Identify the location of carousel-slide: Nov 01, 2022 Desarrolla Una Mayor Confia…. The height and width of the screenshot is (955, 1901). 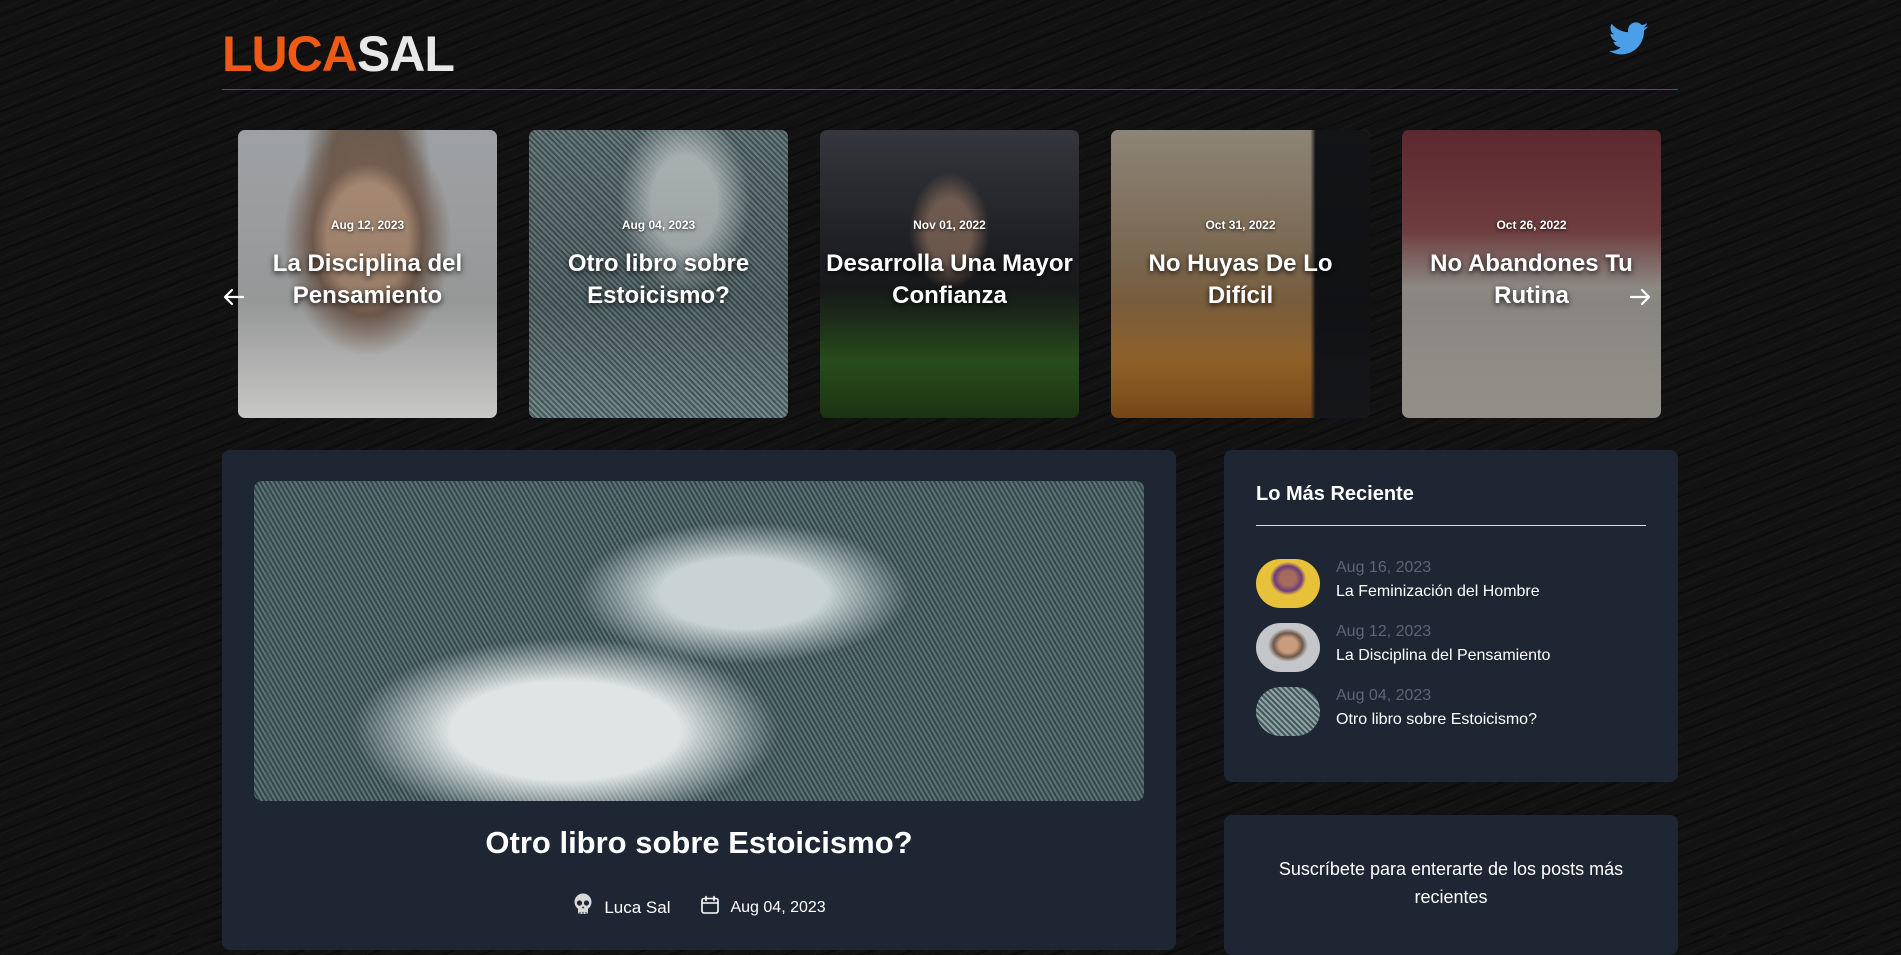
(949, 274).